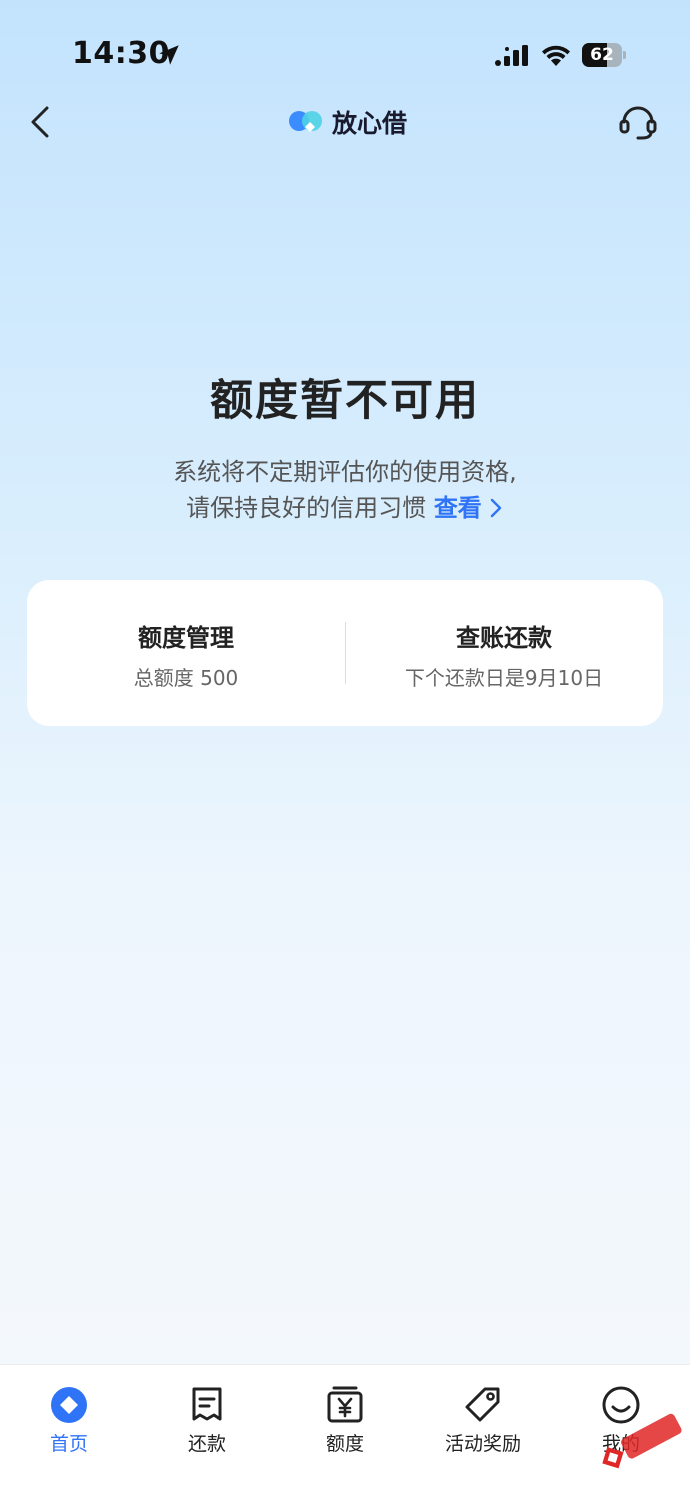  I want to click on bill-repayment-button: 查账还款 下个还款日是9月10日, so click(504, 653).